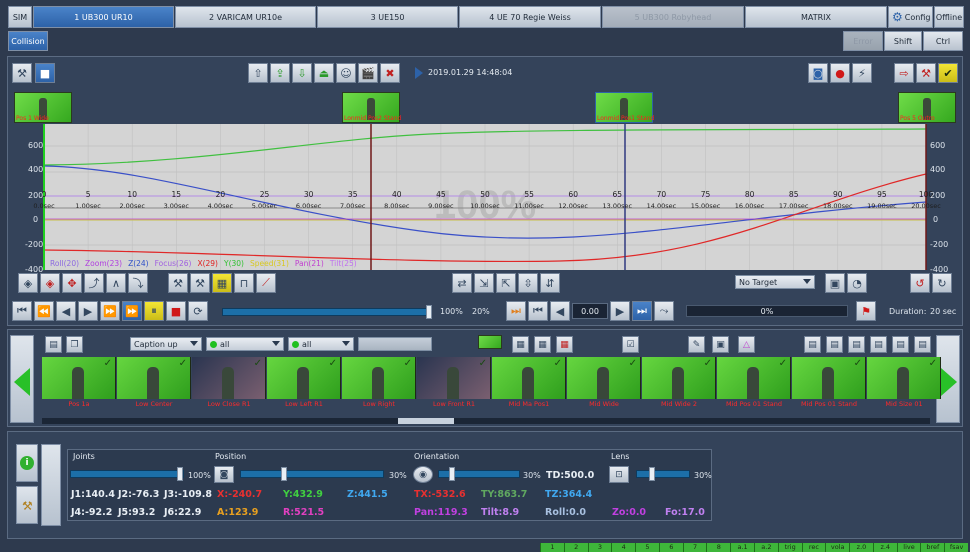 The width and height of the screenshot is (970, 552). What do you see at coordinates (564, 344) in the screenshot?
I see `lib-grid-delete-icon: ▦` at bounding box center [564, 344].